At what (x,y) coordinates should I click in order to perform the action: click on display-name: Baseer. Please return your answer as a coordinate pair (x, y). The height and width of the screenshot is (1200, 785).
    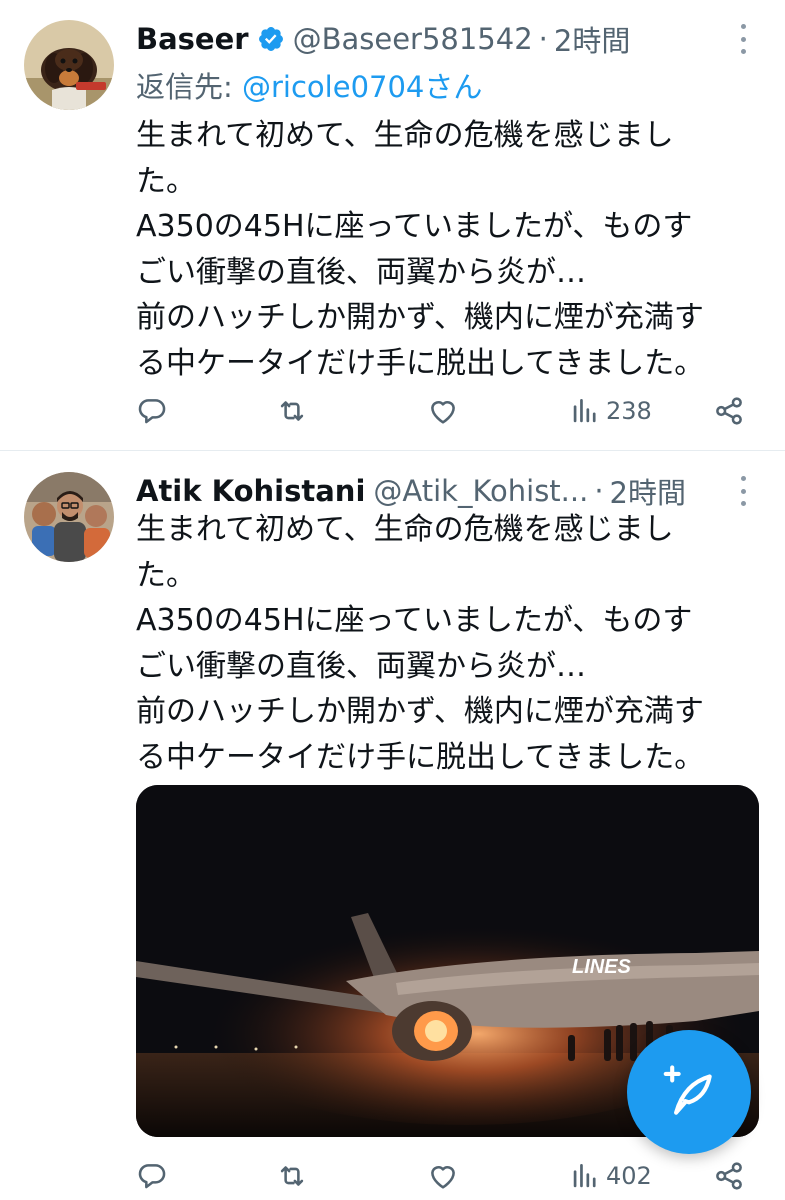
    Looking at the image, I should click on (192, 39).